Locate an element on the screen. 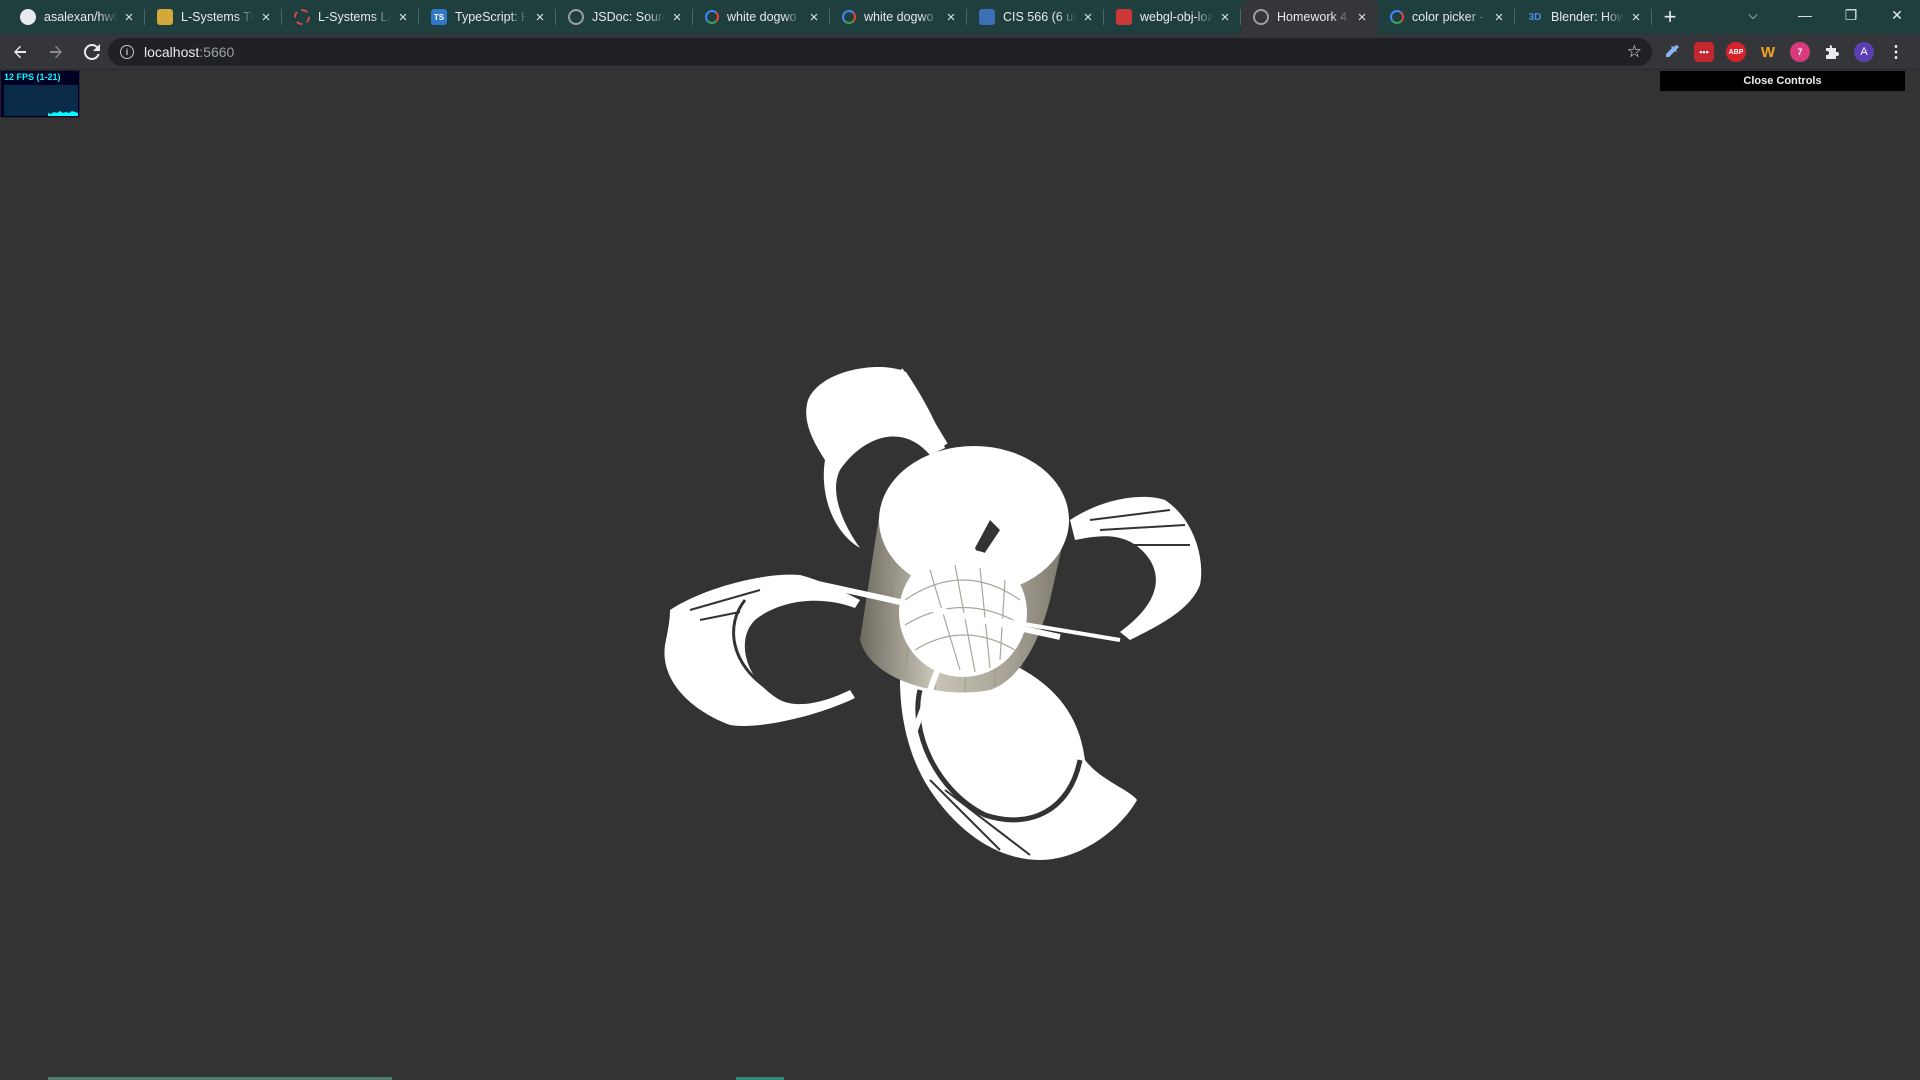 This screenshot has height=1080, width=1920. shield-icon is located at coordinates (165, 17).